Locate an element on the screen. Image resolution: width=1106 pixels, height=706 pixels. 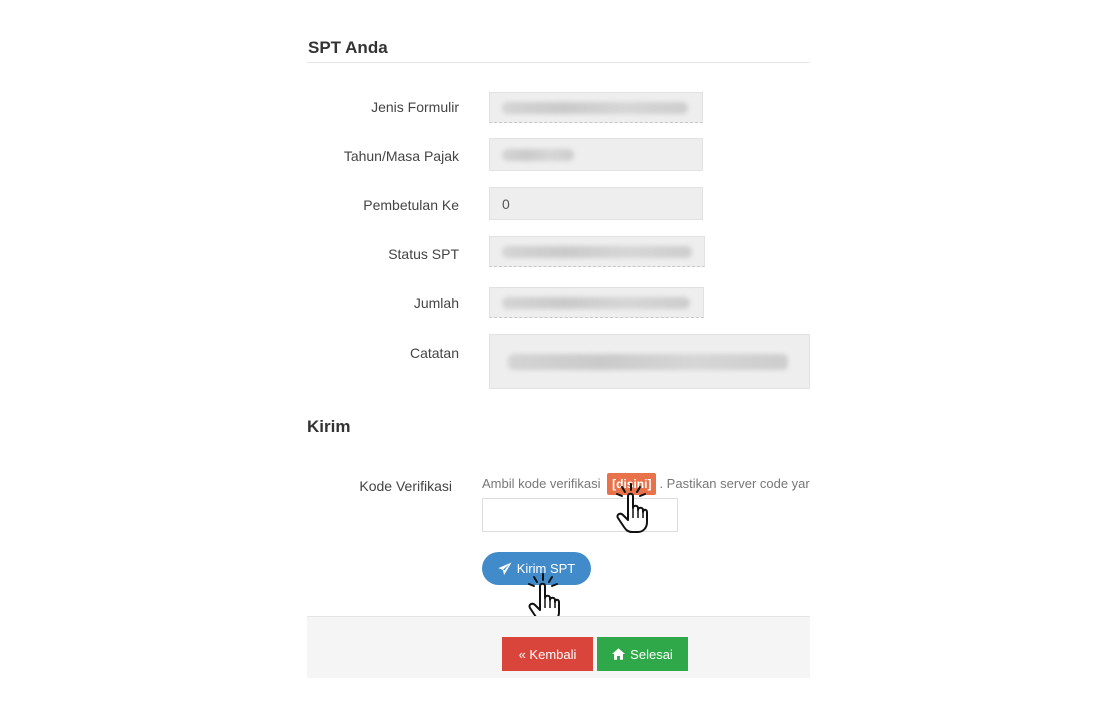
back-button: « Kembali is located at coordinates (547, 654).